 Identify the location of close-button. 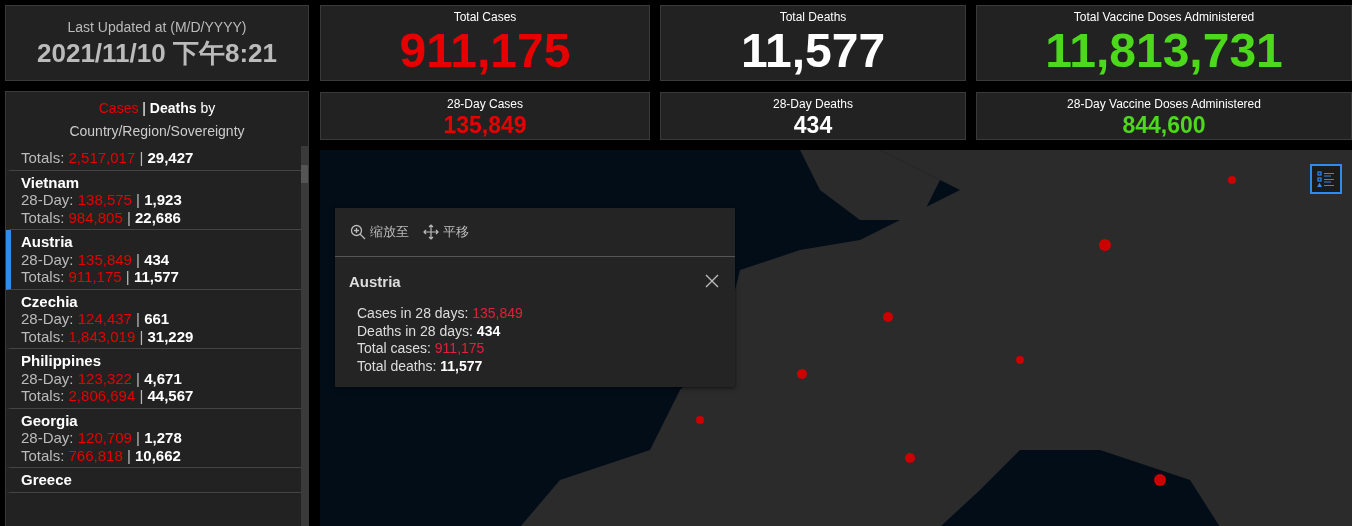
(713, 281).